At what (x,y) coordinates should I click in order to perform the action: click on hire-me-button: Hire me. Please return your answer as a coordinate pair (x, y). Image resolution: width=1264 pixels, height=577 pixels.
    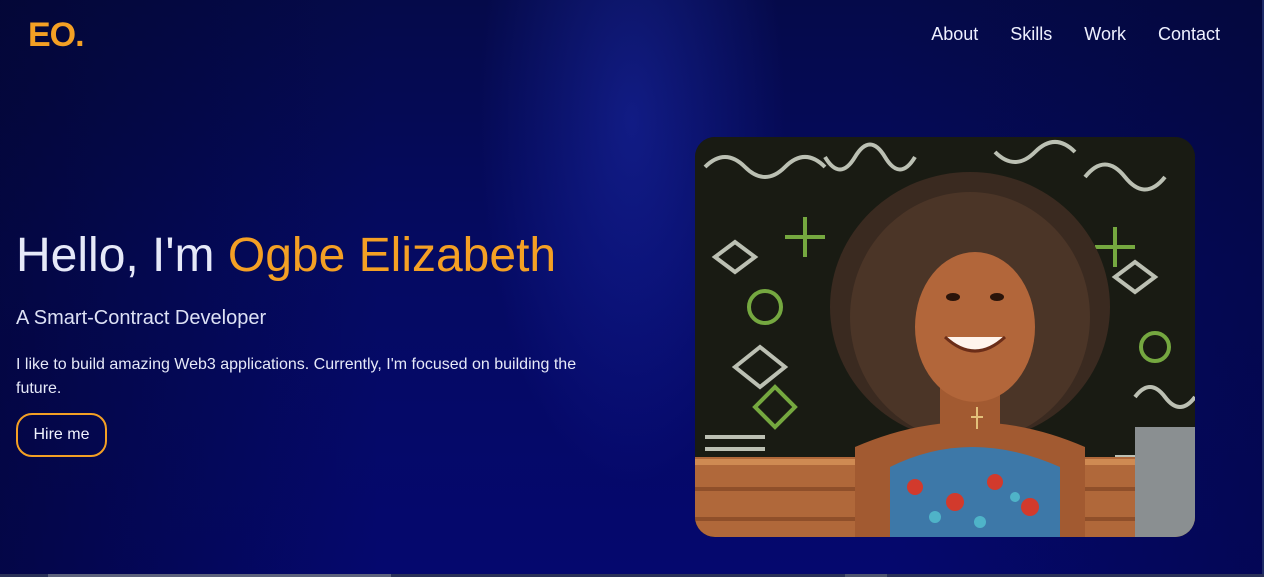
    Looking at the image, I should click on (61, 435).